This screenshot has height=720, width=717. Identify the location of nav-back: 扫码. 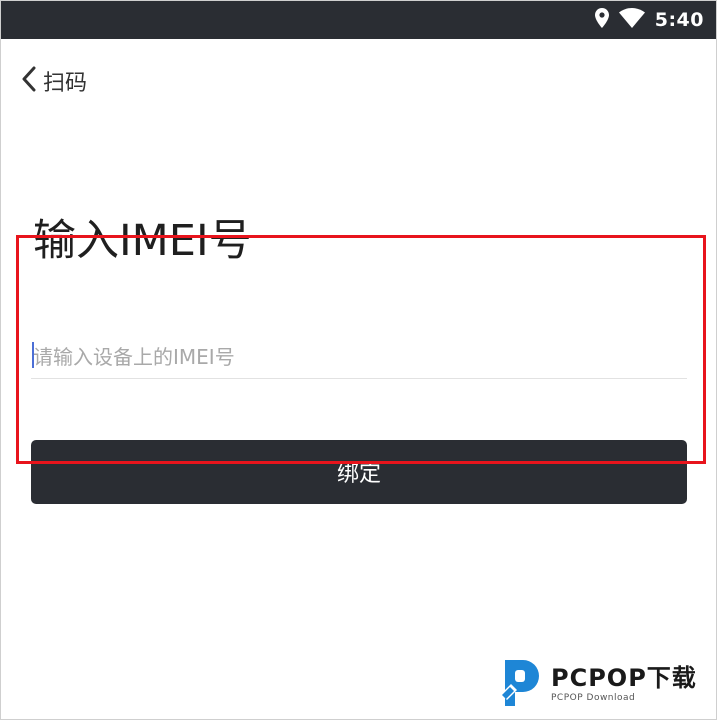
(54, 81).